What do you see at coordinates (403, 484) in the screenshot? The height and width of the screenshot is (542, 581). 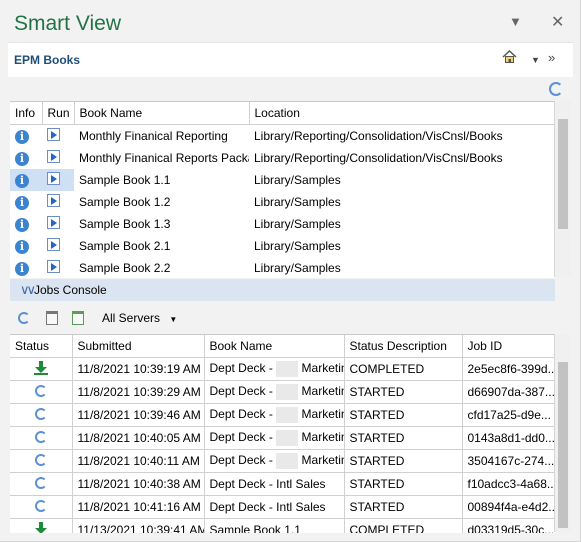 I see `status-description-cell: STARTED` at bounding box center [403, 484].